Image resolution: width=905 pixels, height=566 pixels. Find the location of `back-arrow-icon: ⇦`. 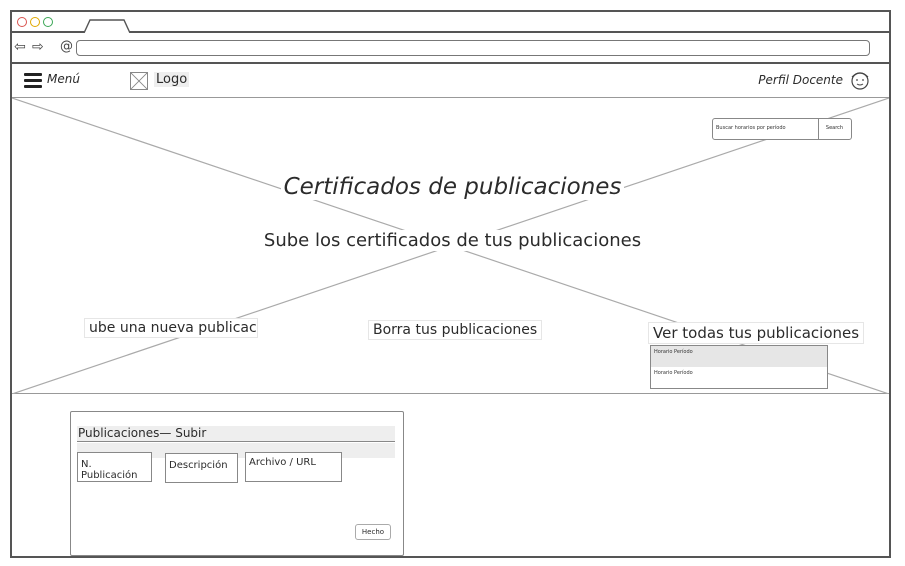

back-arrow-icon: ⇦ is located at coordinates (20, 47).